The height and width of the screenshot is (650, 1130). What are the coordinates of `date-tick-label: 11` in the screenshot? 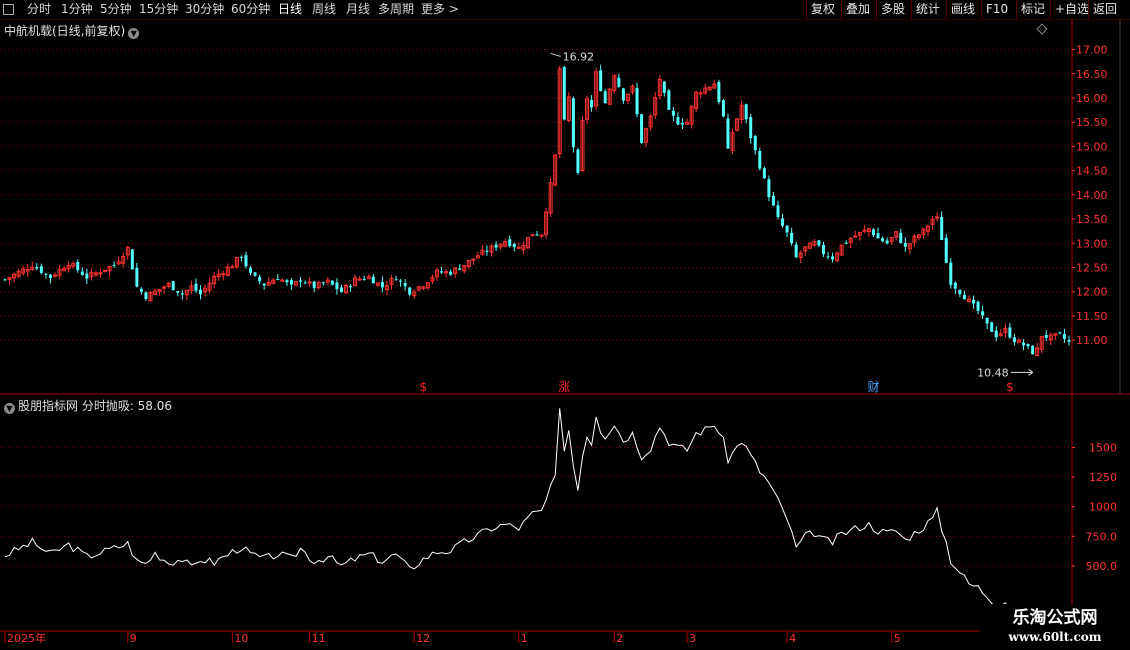 It's located at (319, 638).